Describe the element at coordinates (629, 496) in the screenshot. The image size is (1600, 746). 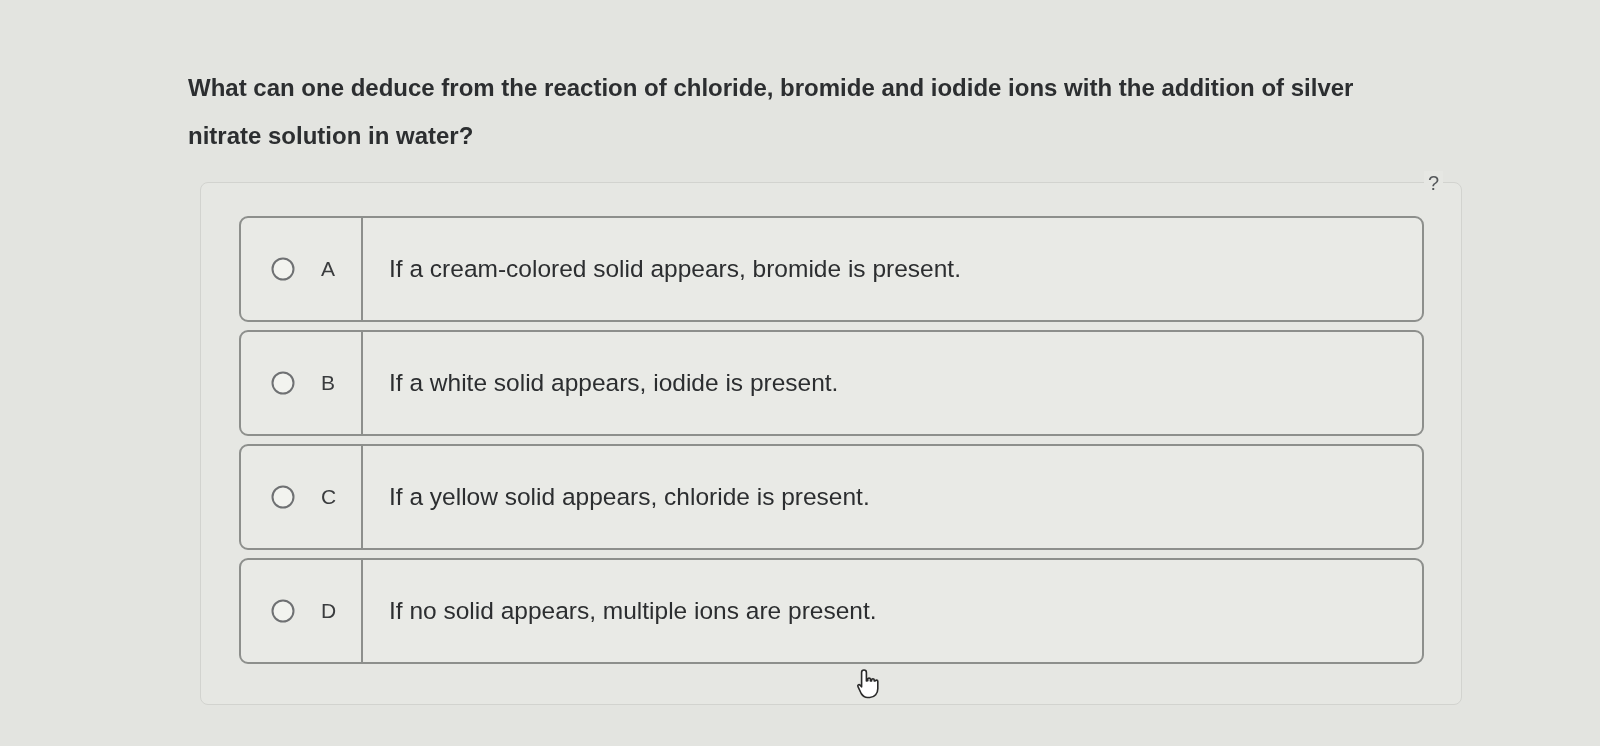
I see `option-text: If a yellow solid appears, chloride is present.` at that location.